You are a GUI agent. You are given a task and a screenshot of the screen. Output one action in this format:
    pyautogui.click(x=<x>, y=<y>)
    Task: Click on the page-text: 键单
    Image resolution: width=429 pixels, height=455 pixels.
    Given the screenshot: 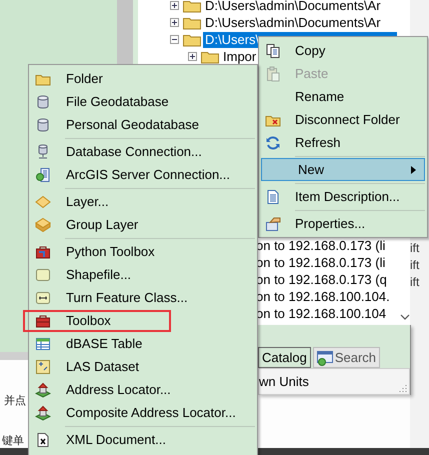 What is the action you would take?
    pyautogui.click(x=12, y=441)
    